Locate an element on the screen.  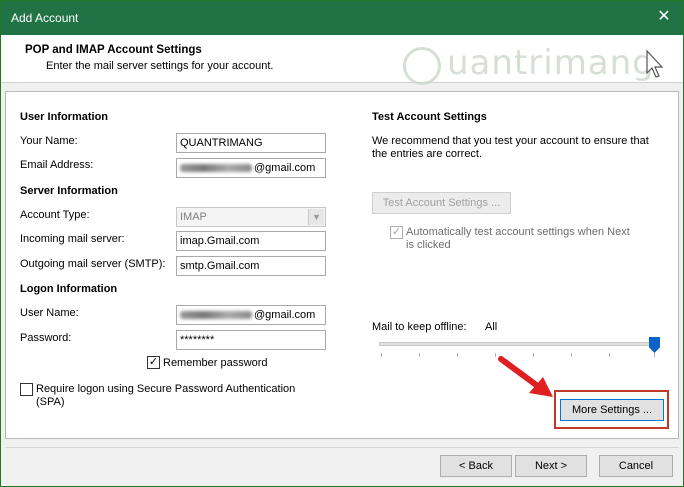
auto-test-checkbox: ✓ is located at coordinates (396, 232).